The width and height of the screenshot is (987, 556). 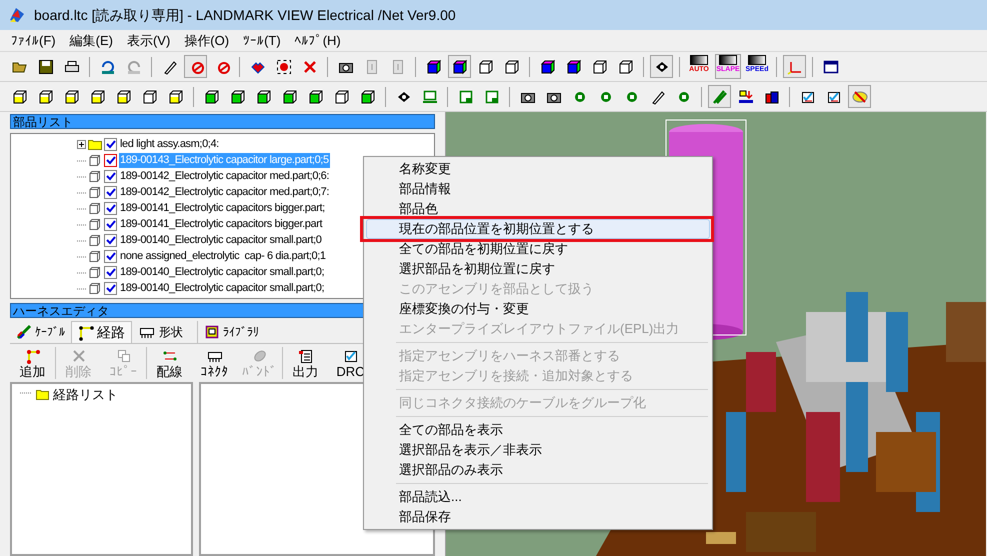 I want to click on tree-item: 189-00142_Electrolytic capacitor med.part;0;6:, so click(x=224, y=176).